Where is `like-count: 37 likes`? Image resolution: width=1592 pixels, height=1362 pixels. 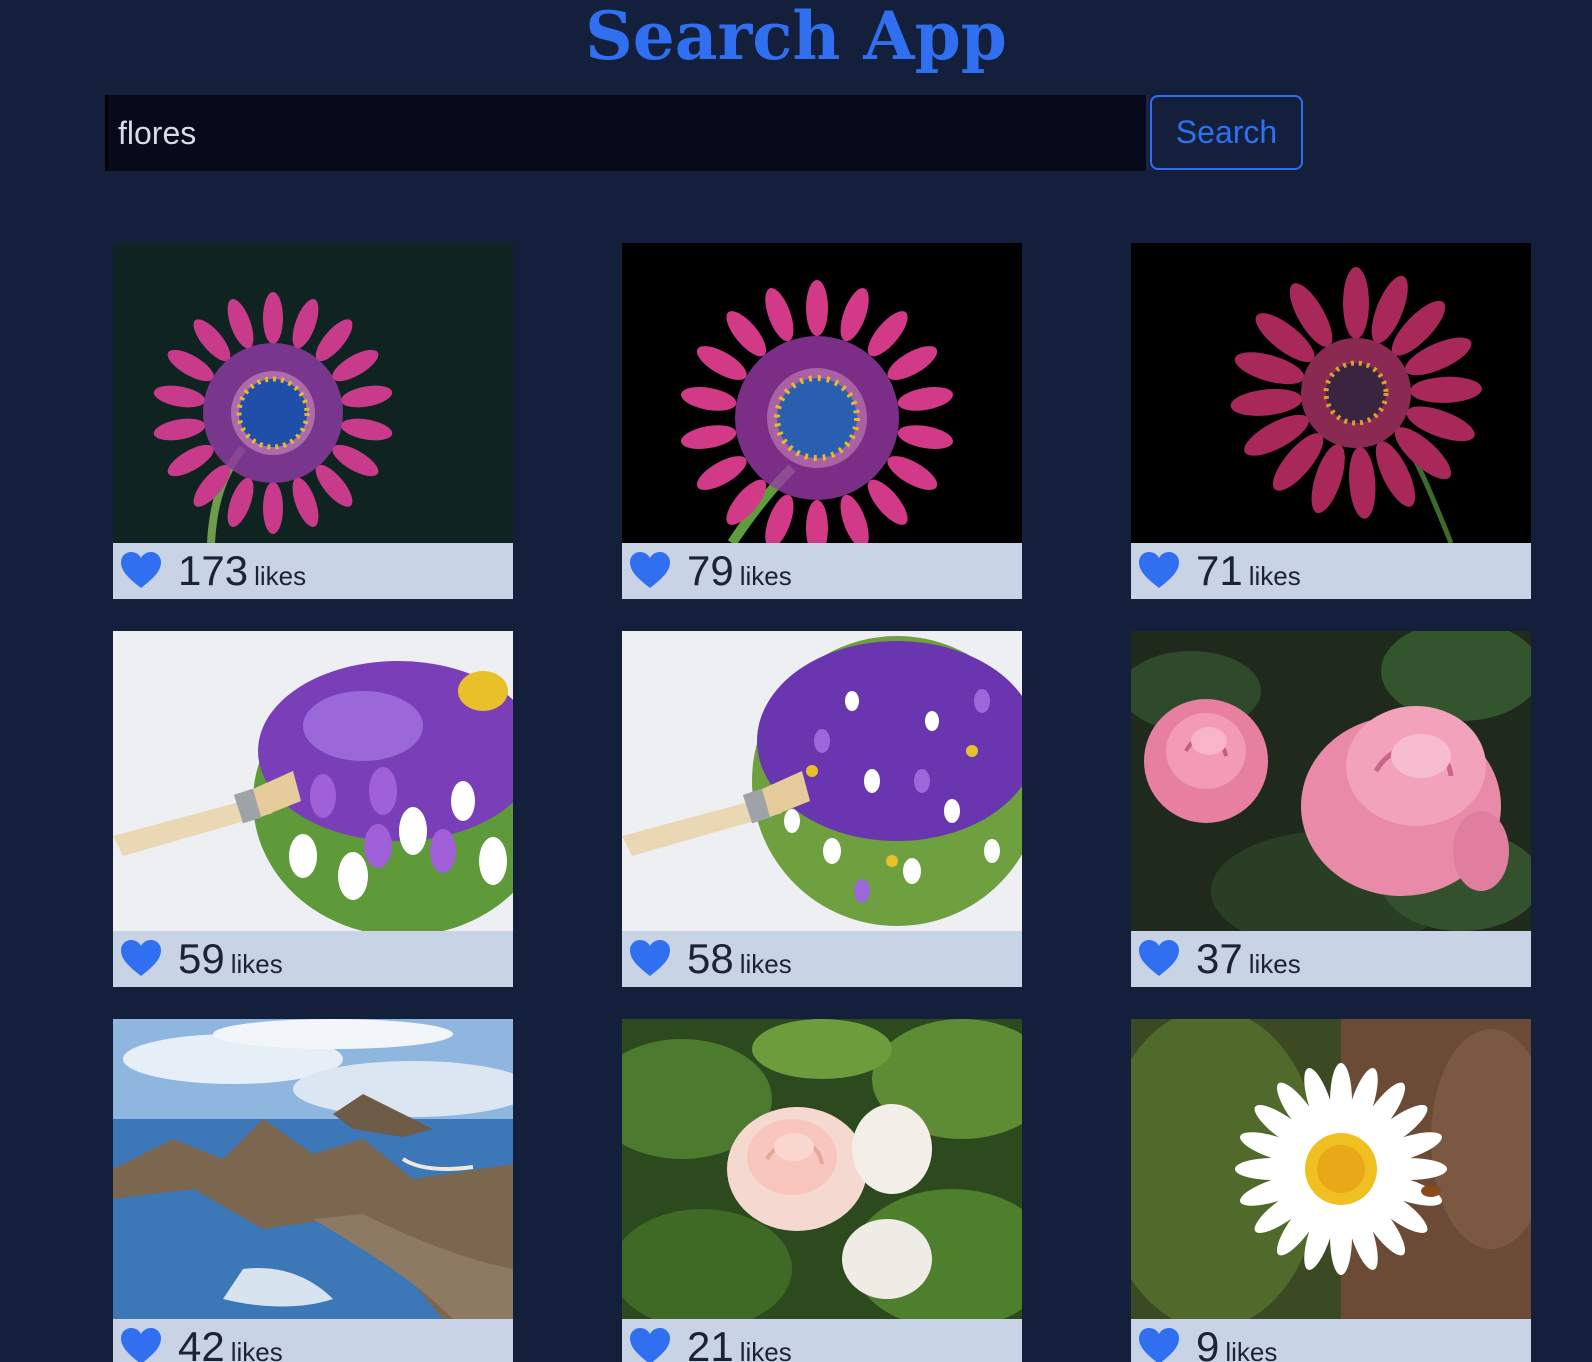
like-count: 37 likes is located at coordinates (1248, 961).